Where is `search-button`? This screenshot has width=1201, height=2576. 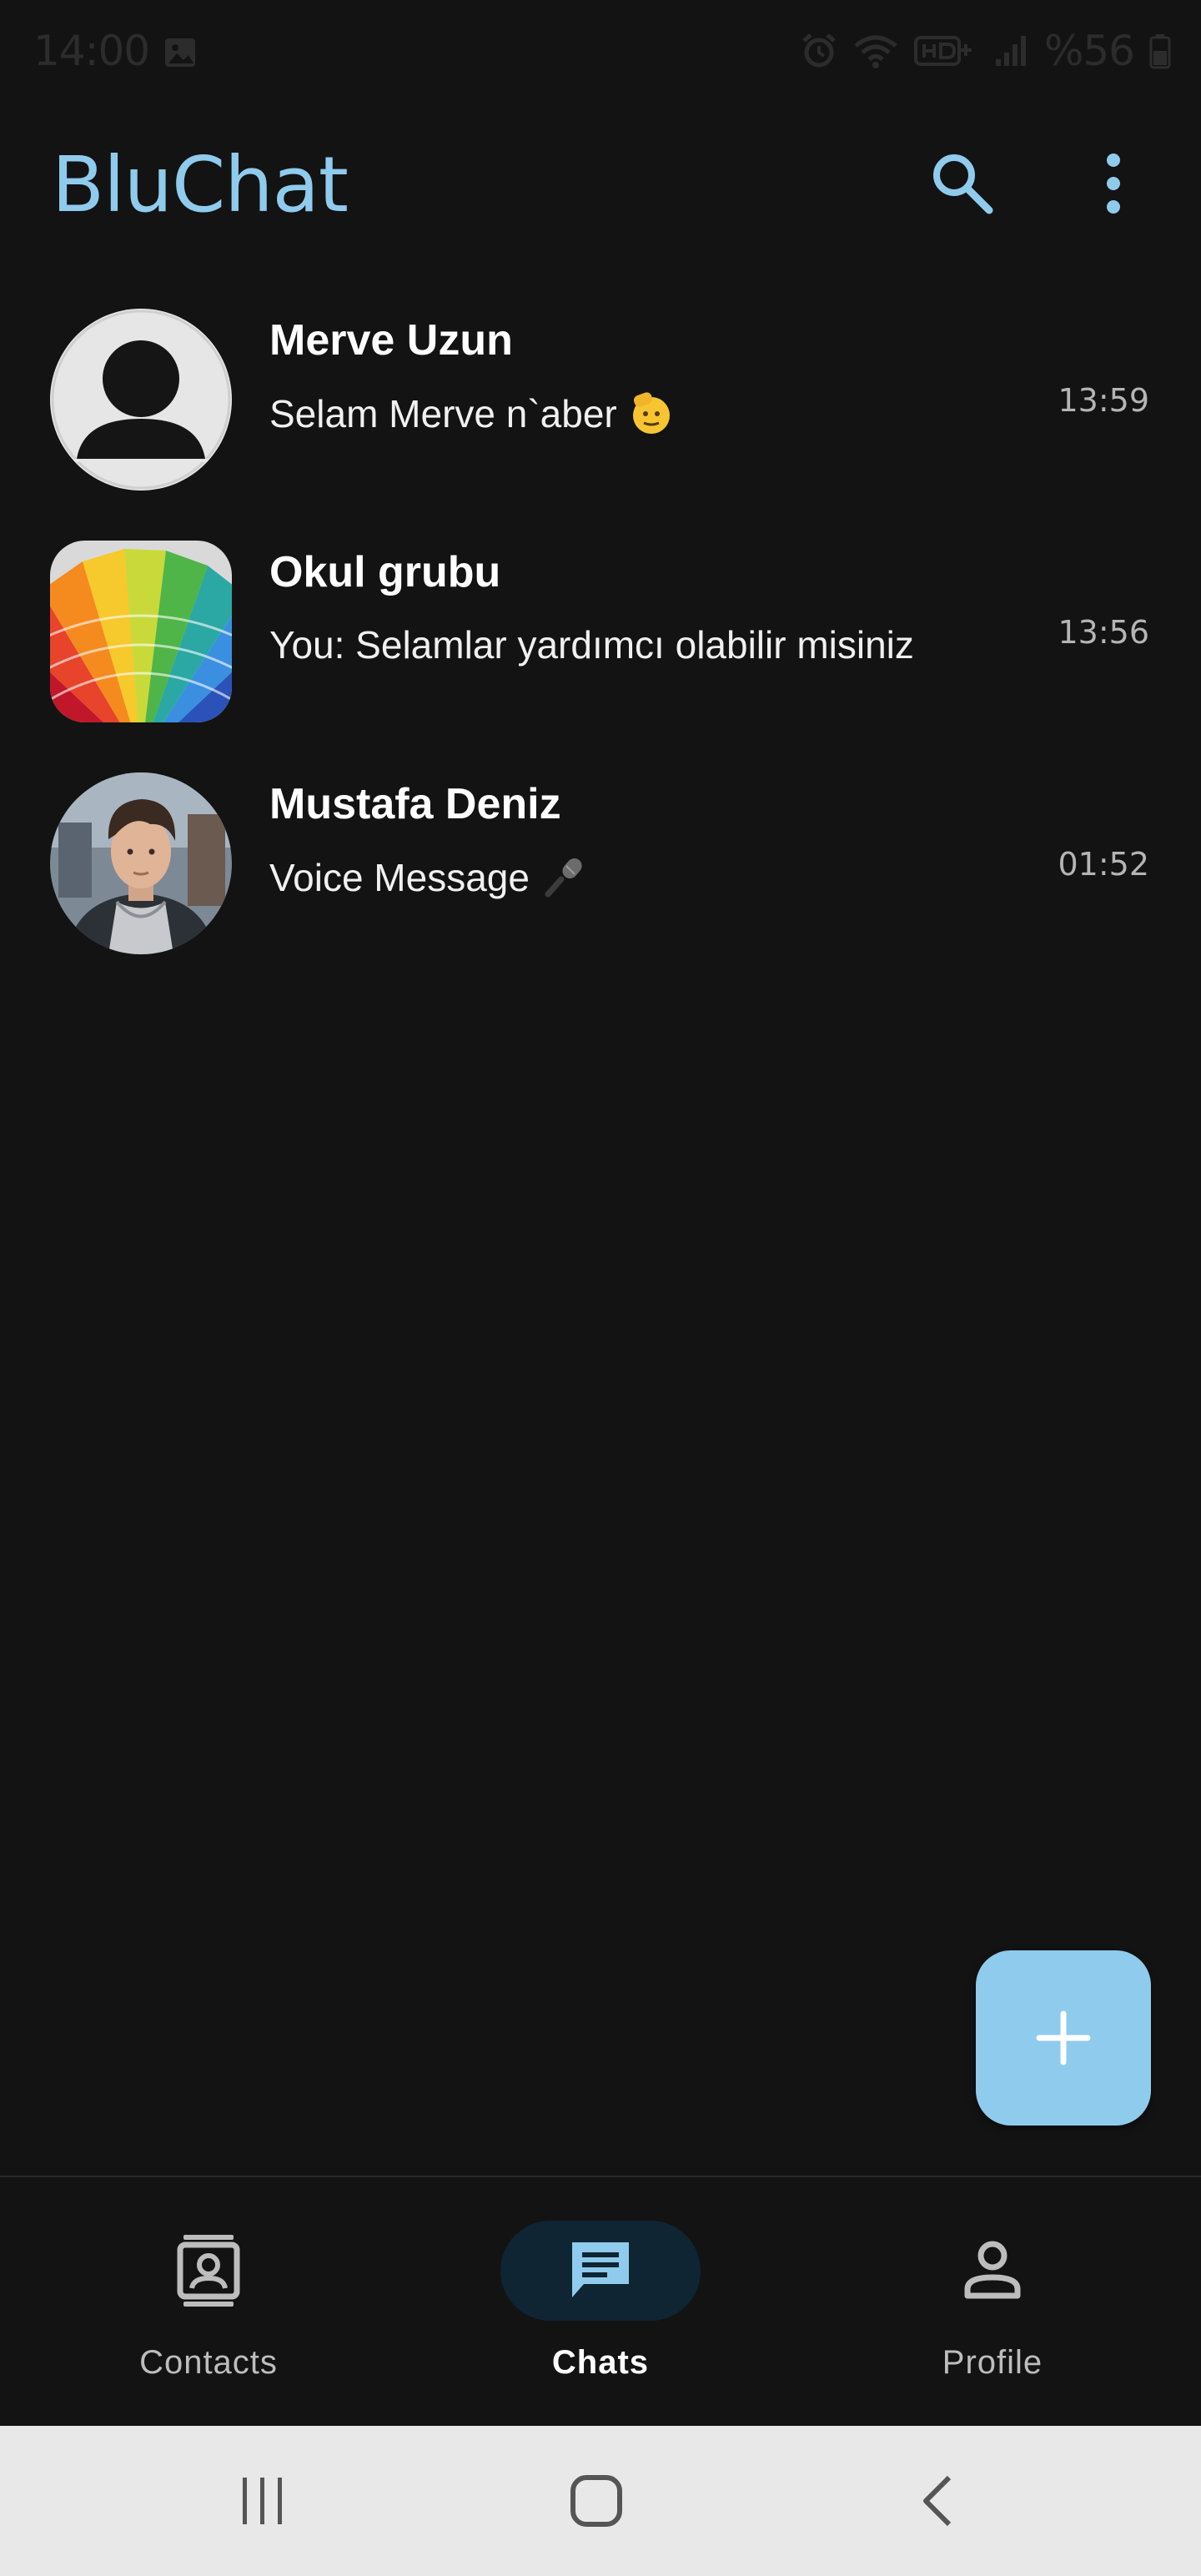 search-button is located at coordinates (962, 183).